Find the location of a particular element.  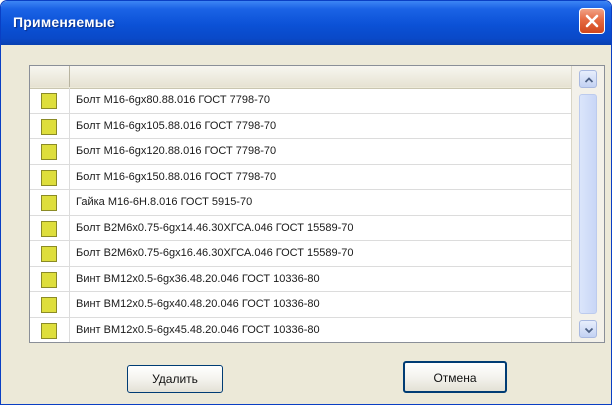

delete-button: Удалить is located at coordinates (175, 379).